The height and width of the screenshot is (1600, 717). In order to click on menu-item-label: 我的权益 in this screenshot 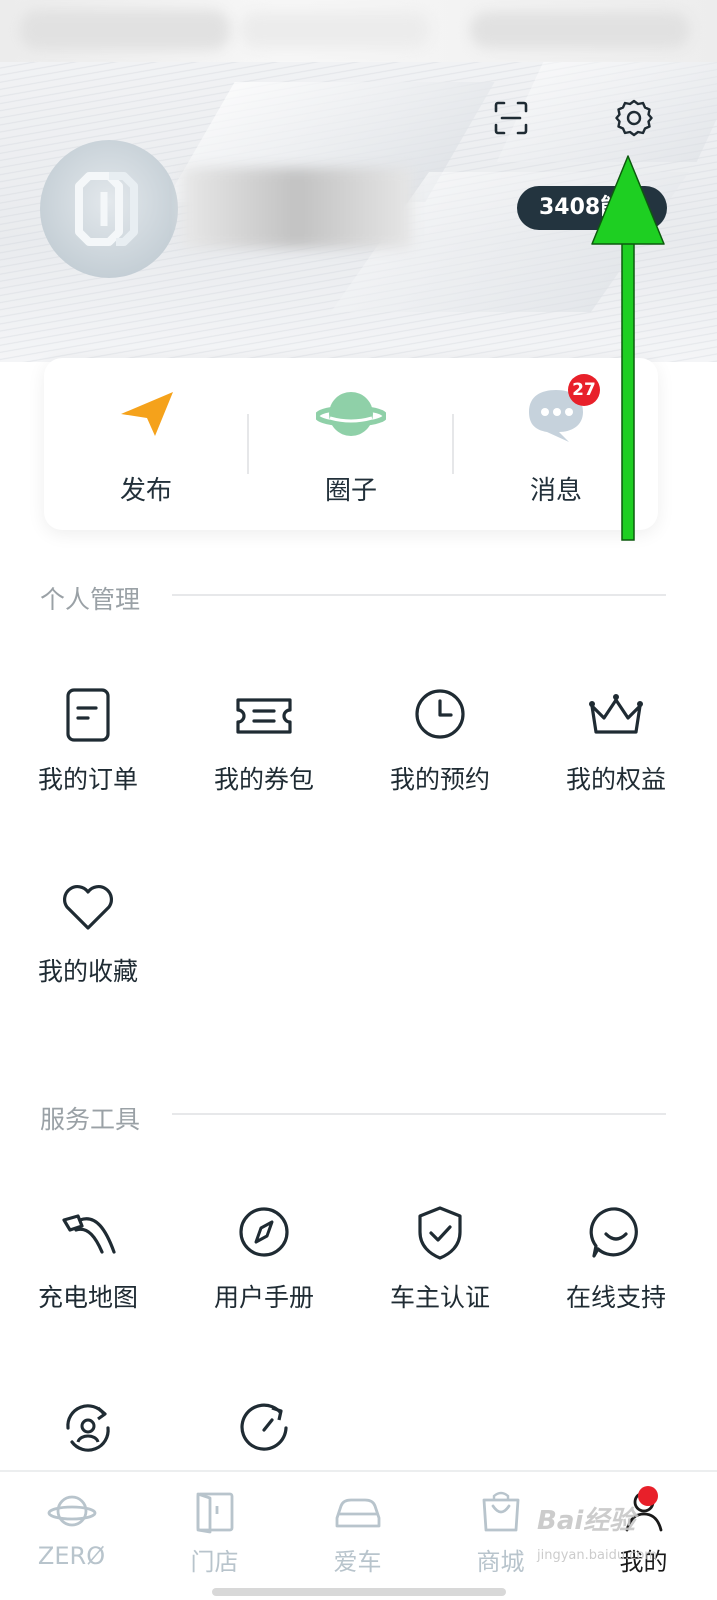, I will do `click(615, 779)`.